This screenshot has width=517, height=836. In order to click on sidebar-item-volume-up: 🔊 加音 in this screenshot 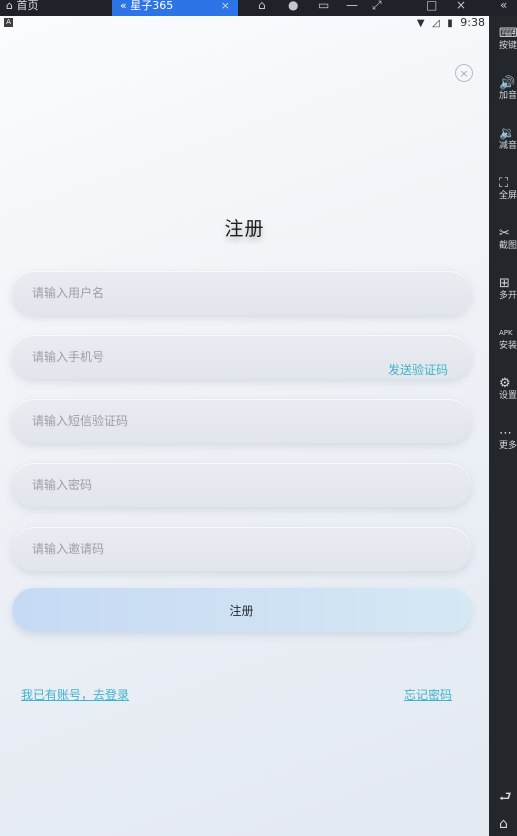, I will do `click(503, 89)`.